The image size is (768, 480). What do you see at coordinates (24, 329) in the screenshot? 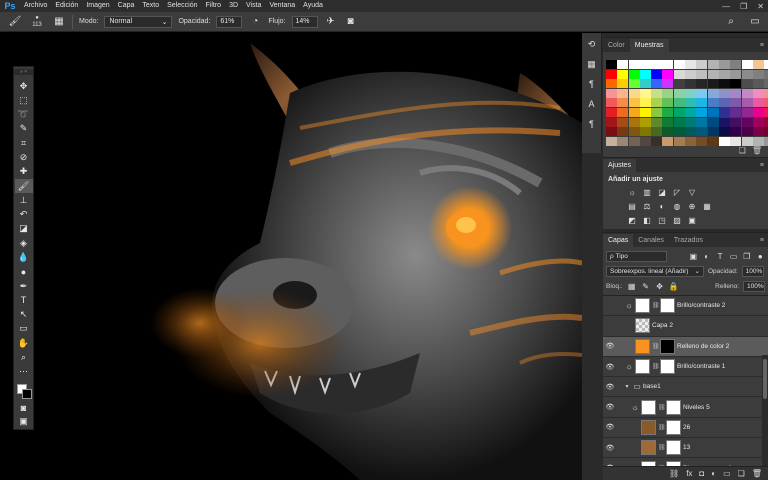
I see `shape-tool-icon: ▭` at bounding box center [24, 329].